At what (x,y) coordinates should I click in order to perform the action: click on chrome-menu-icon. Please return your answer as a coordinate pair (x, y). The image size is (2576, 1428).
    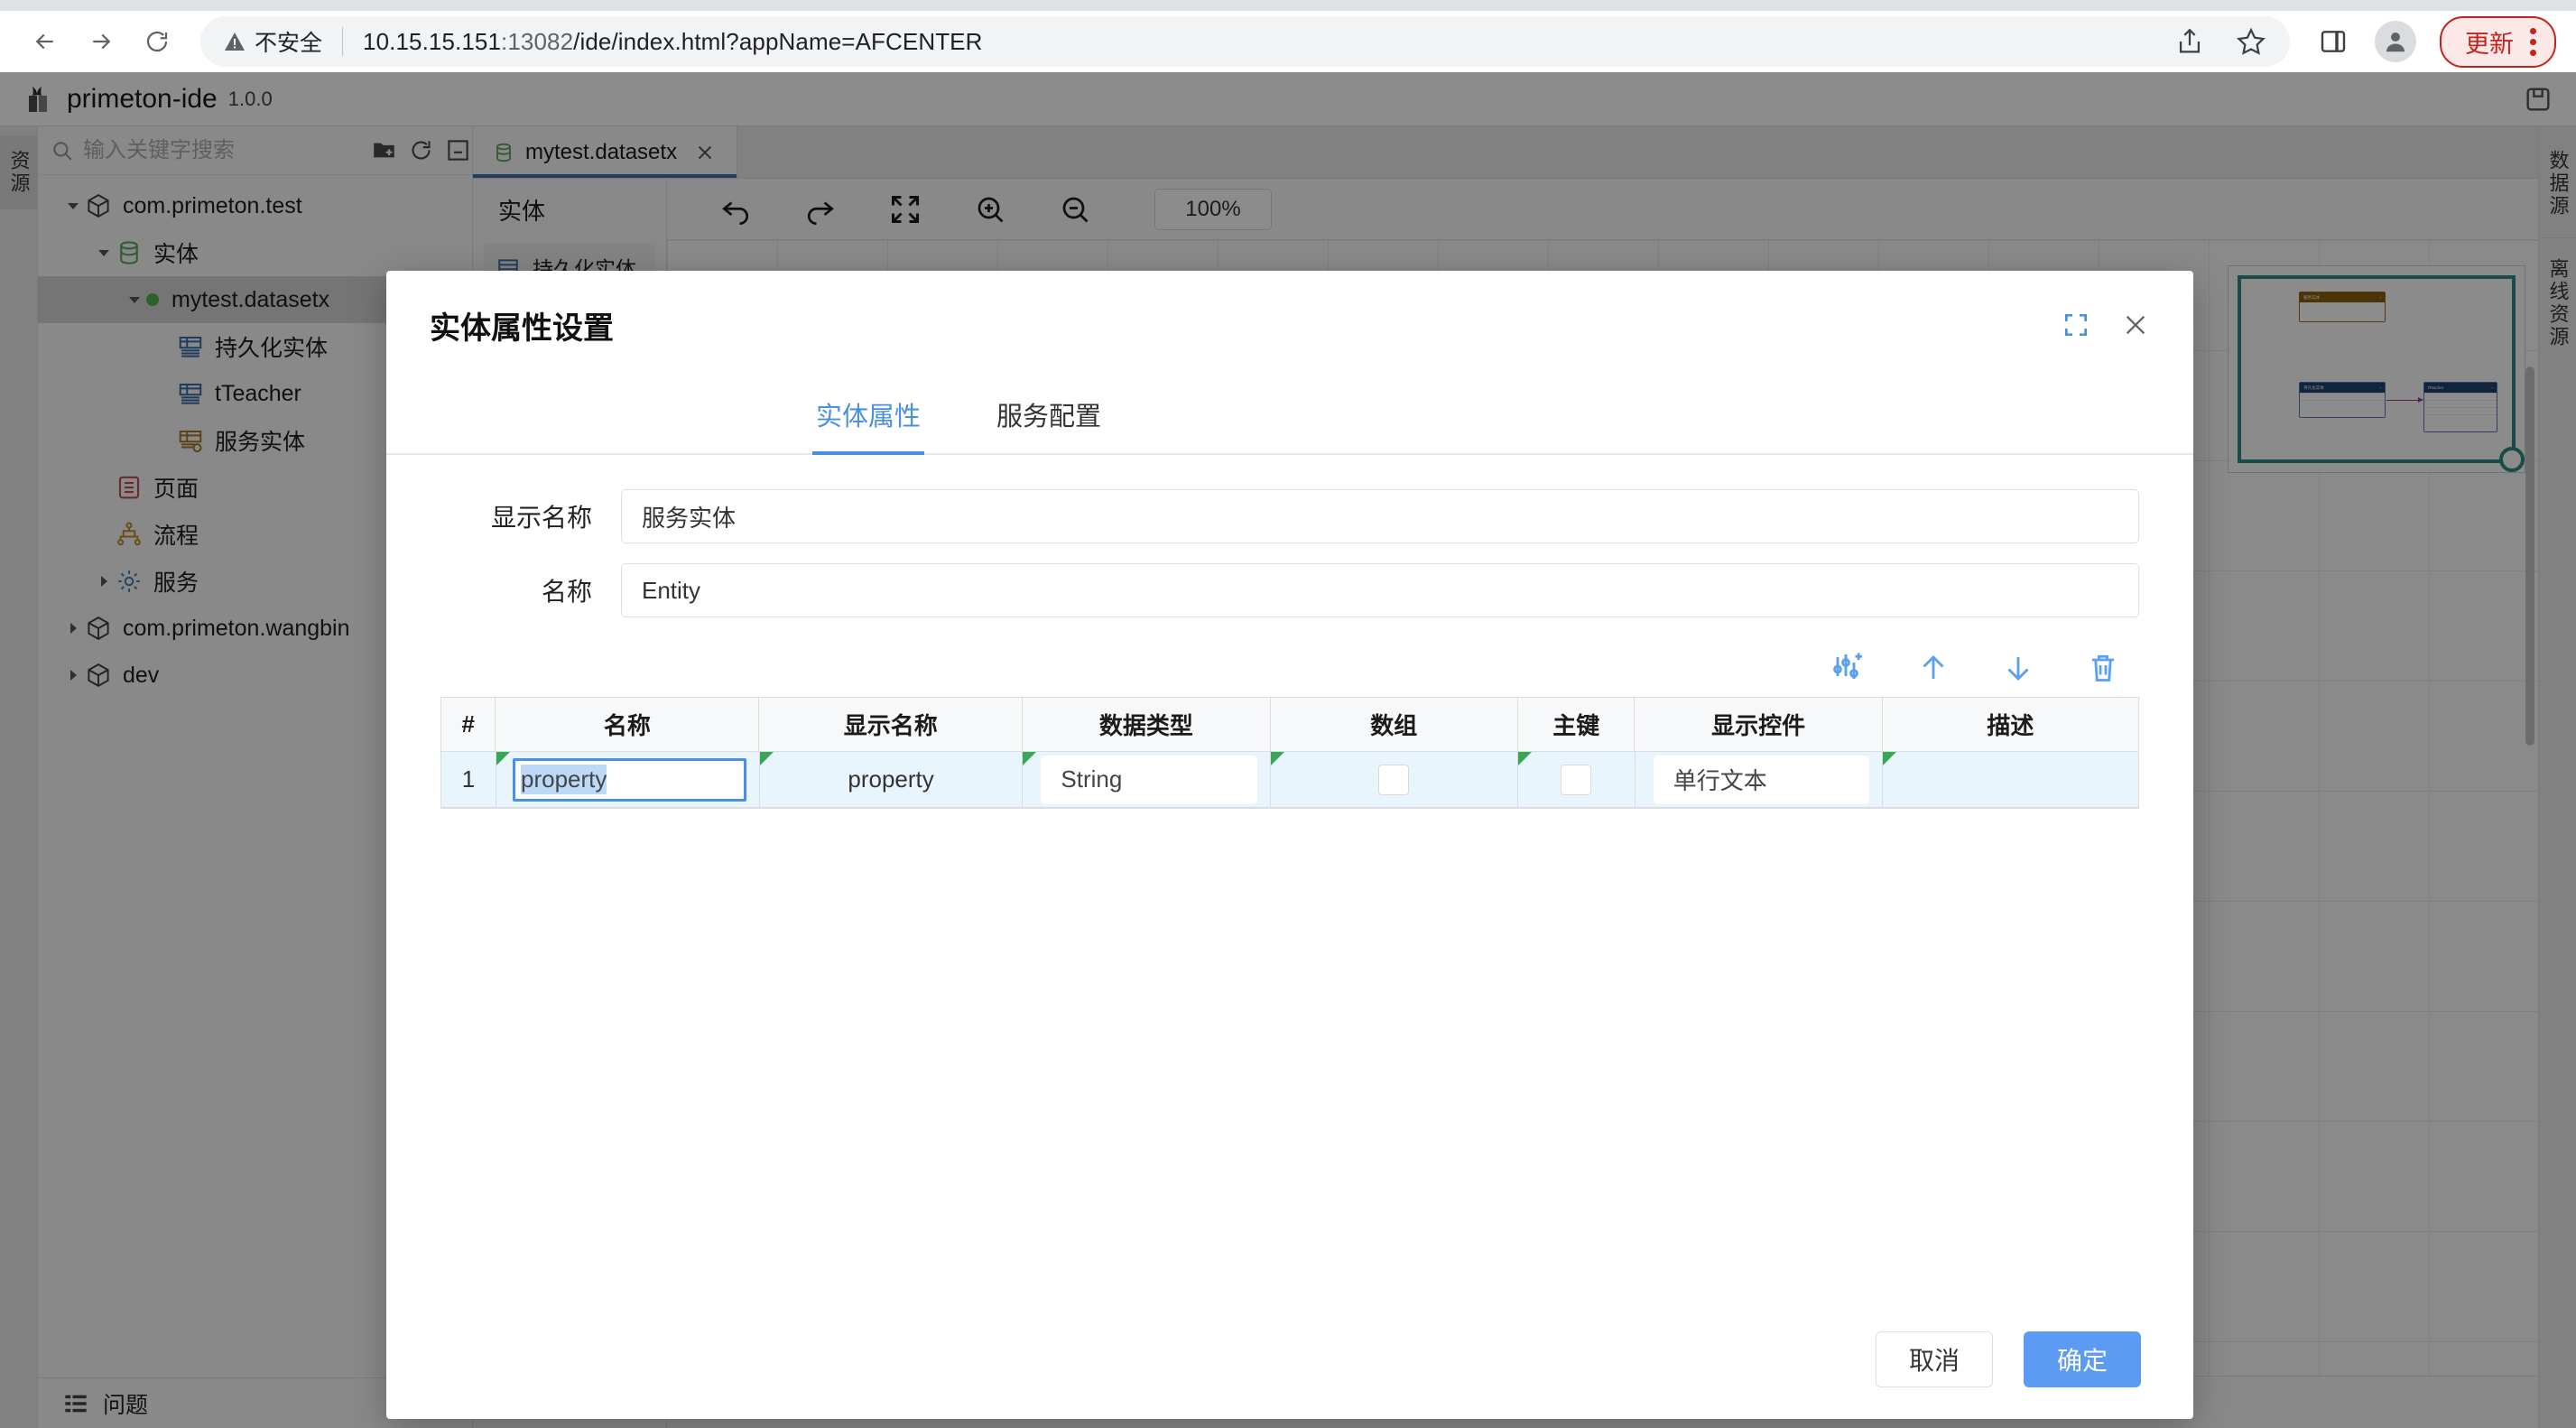
    Looking at the image, I should click on (2533, 41).